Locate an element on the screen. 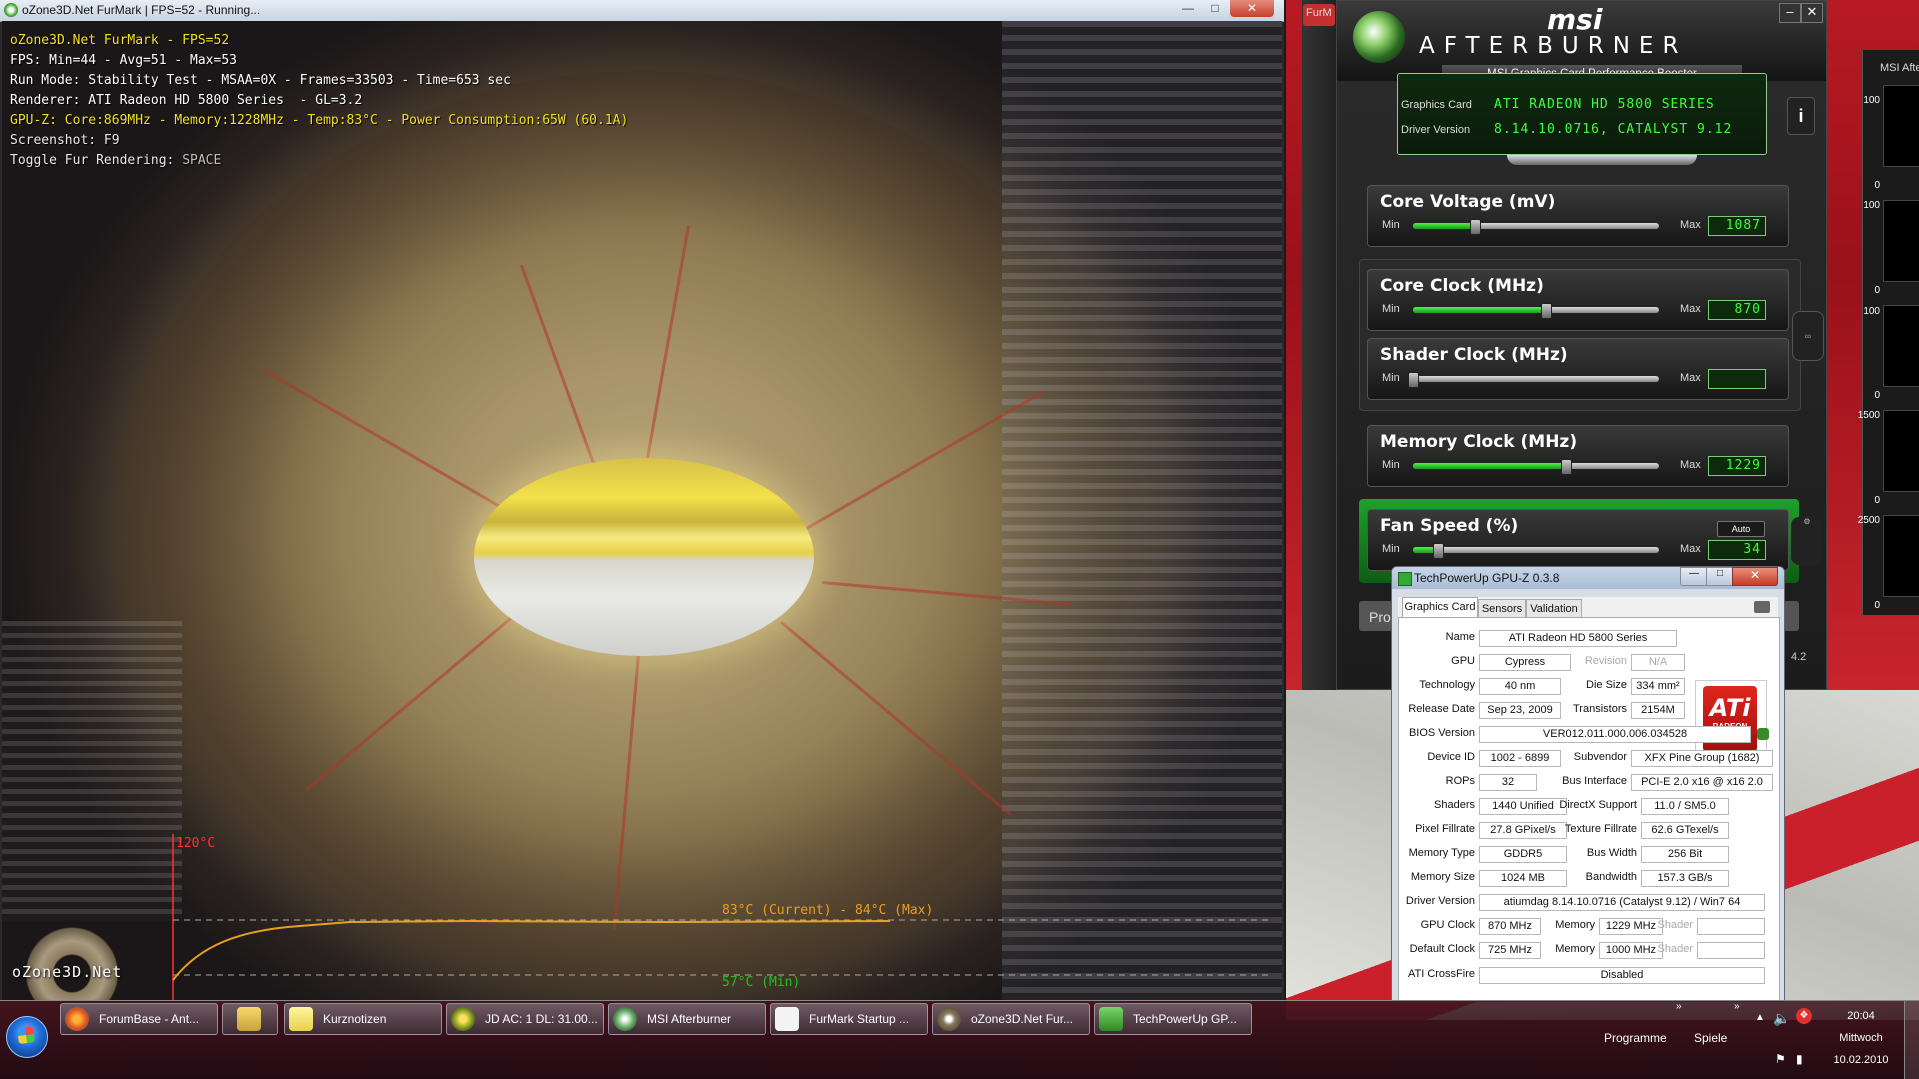  screenshot-hint-label: Screenshot: is located at coordinates (57, 140).